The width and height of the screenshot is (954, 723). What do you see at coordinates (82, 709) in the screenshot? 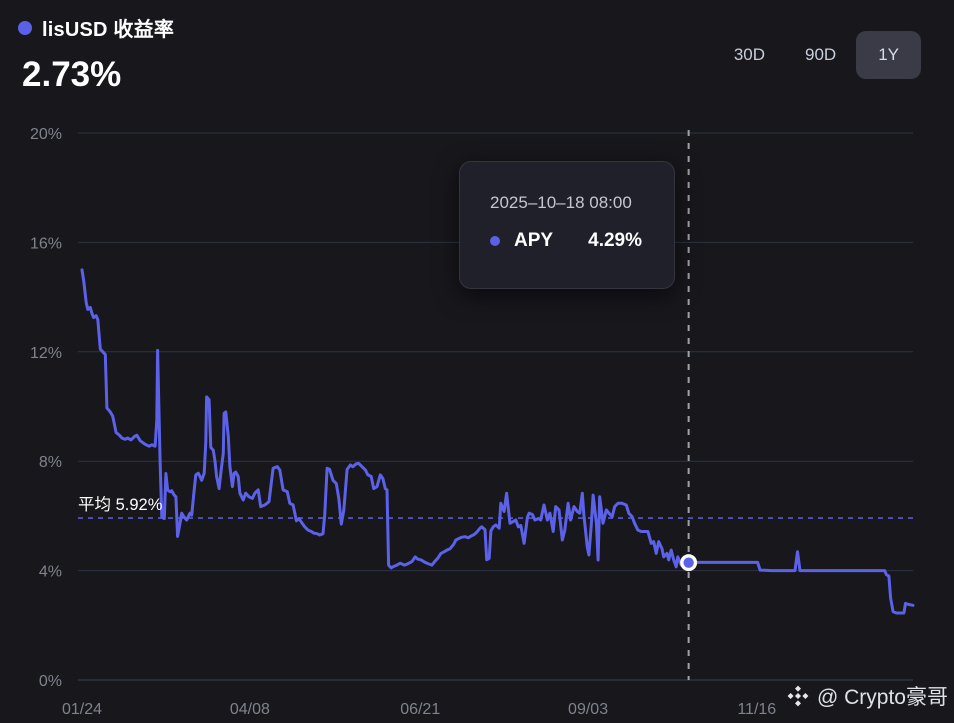
I see `svg-text: 01/24` at bounding box center [82, 709].